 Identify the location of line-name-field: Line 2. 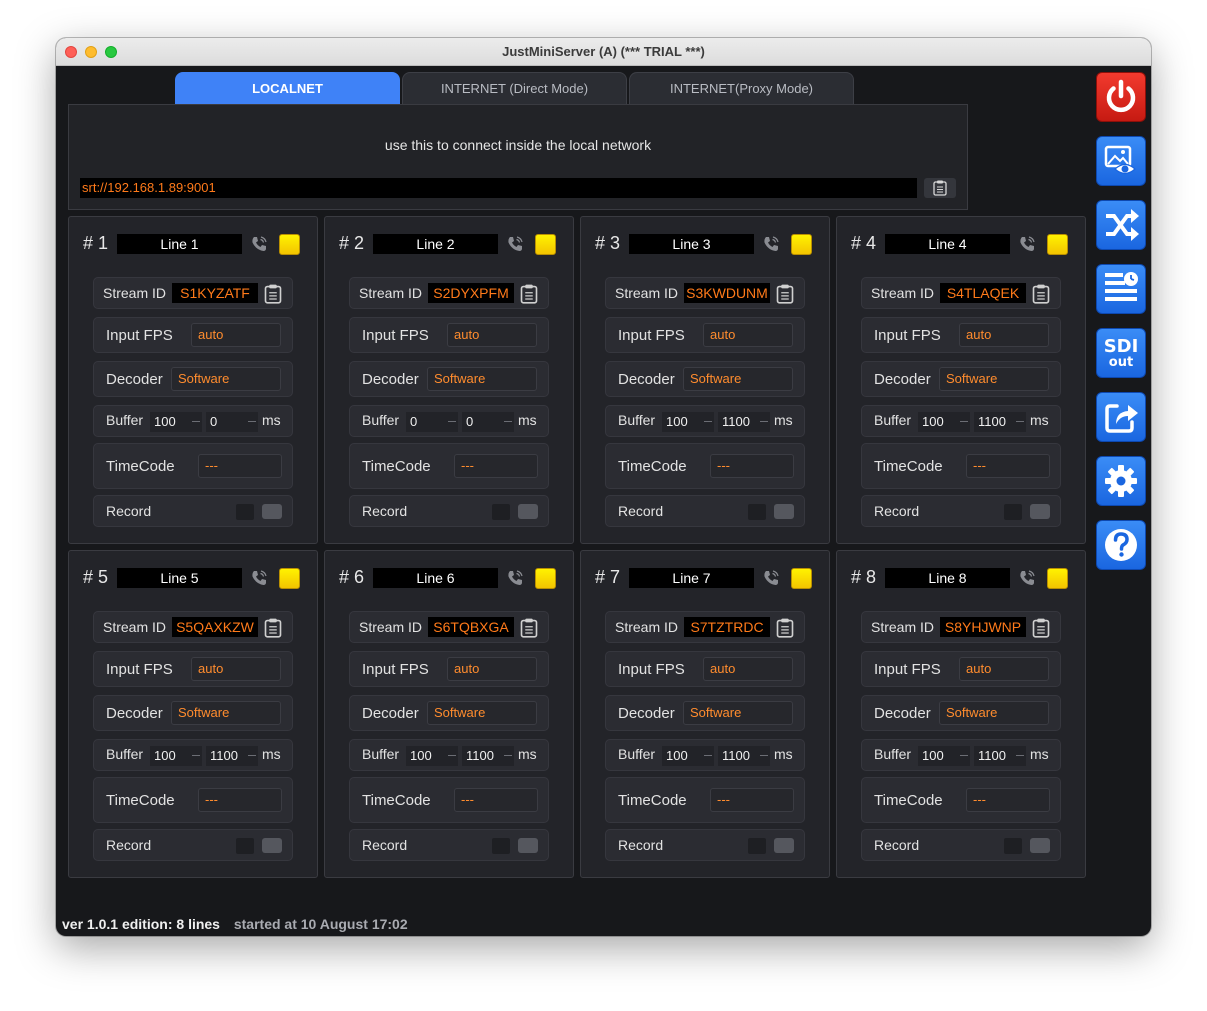
(435, 244).